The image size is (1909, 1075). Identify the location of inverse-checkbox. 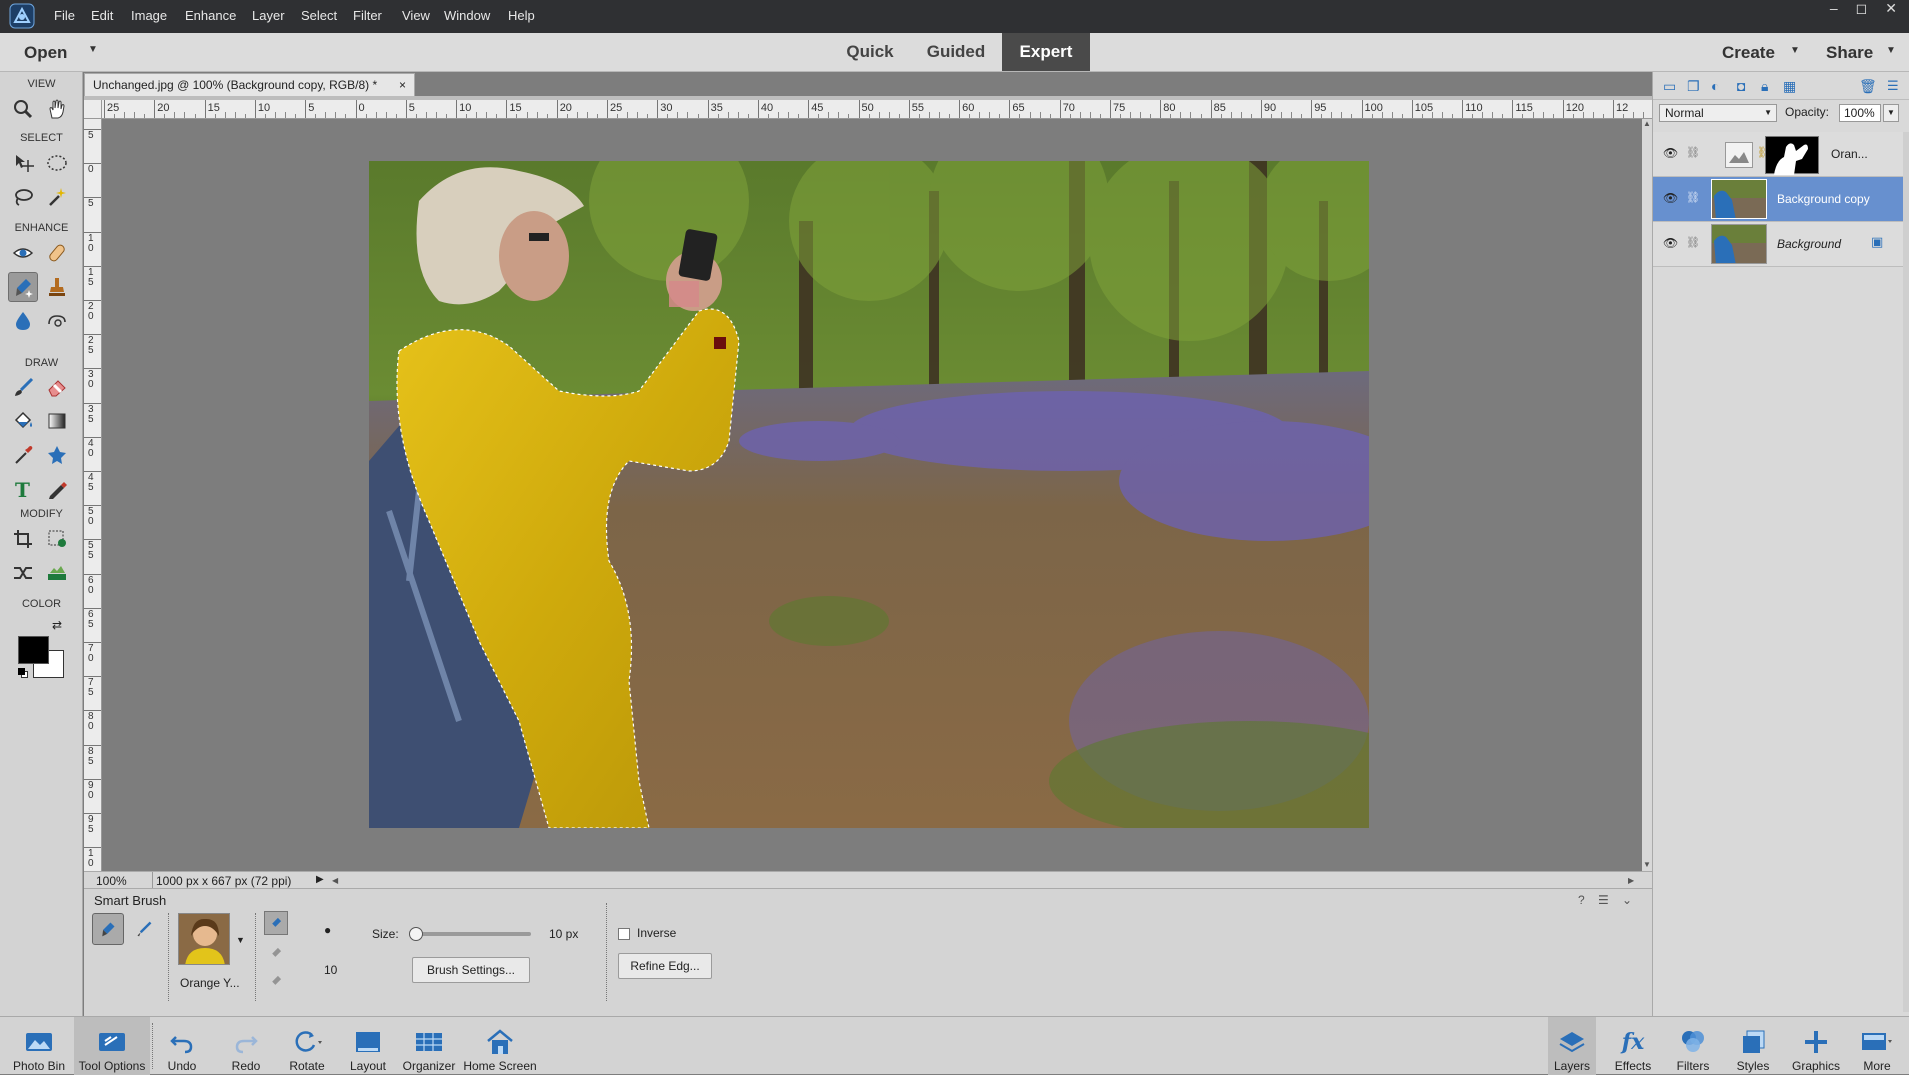
(624, 934).